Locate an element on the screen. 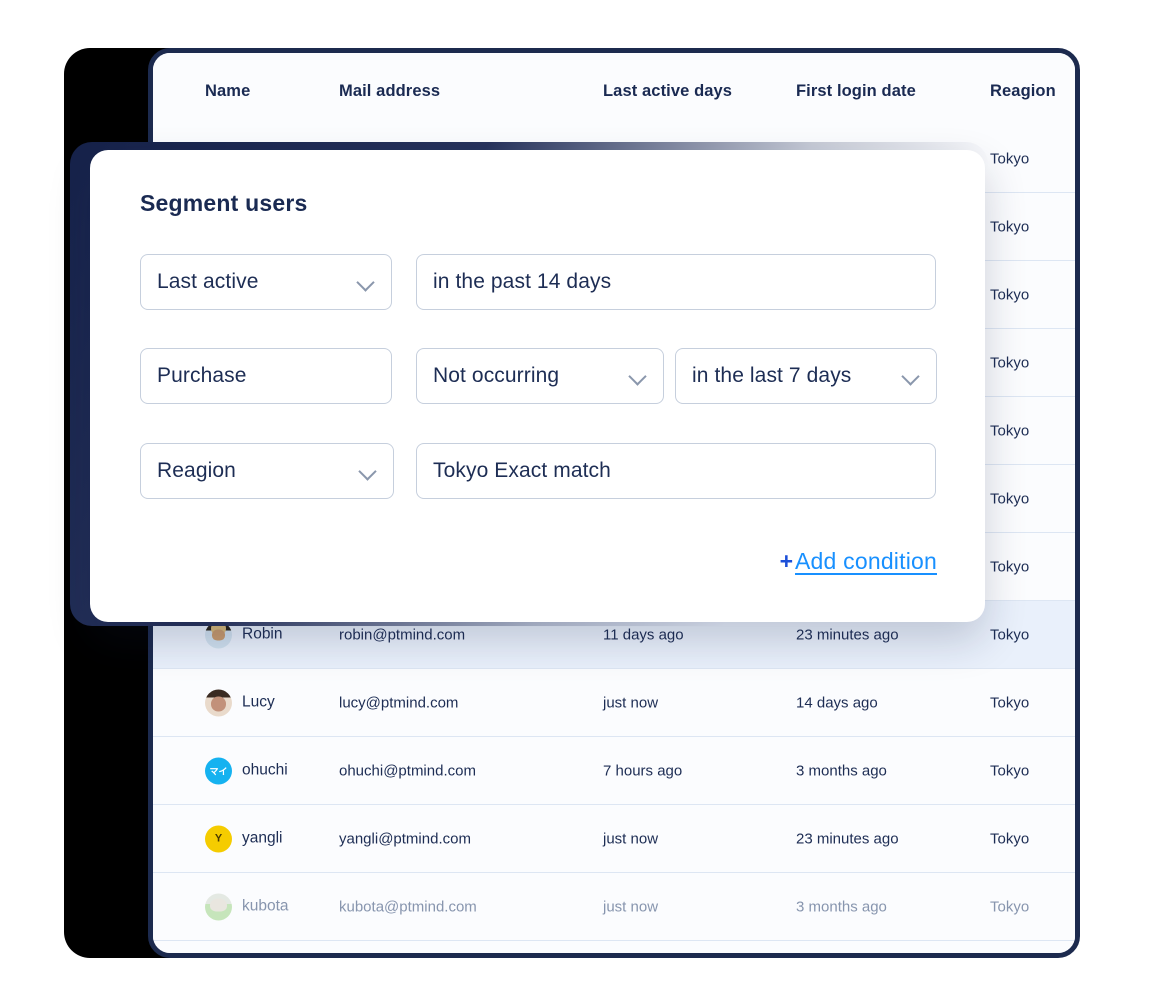  column-header-reagion: Reagion is located at coordinates (1023, 91).